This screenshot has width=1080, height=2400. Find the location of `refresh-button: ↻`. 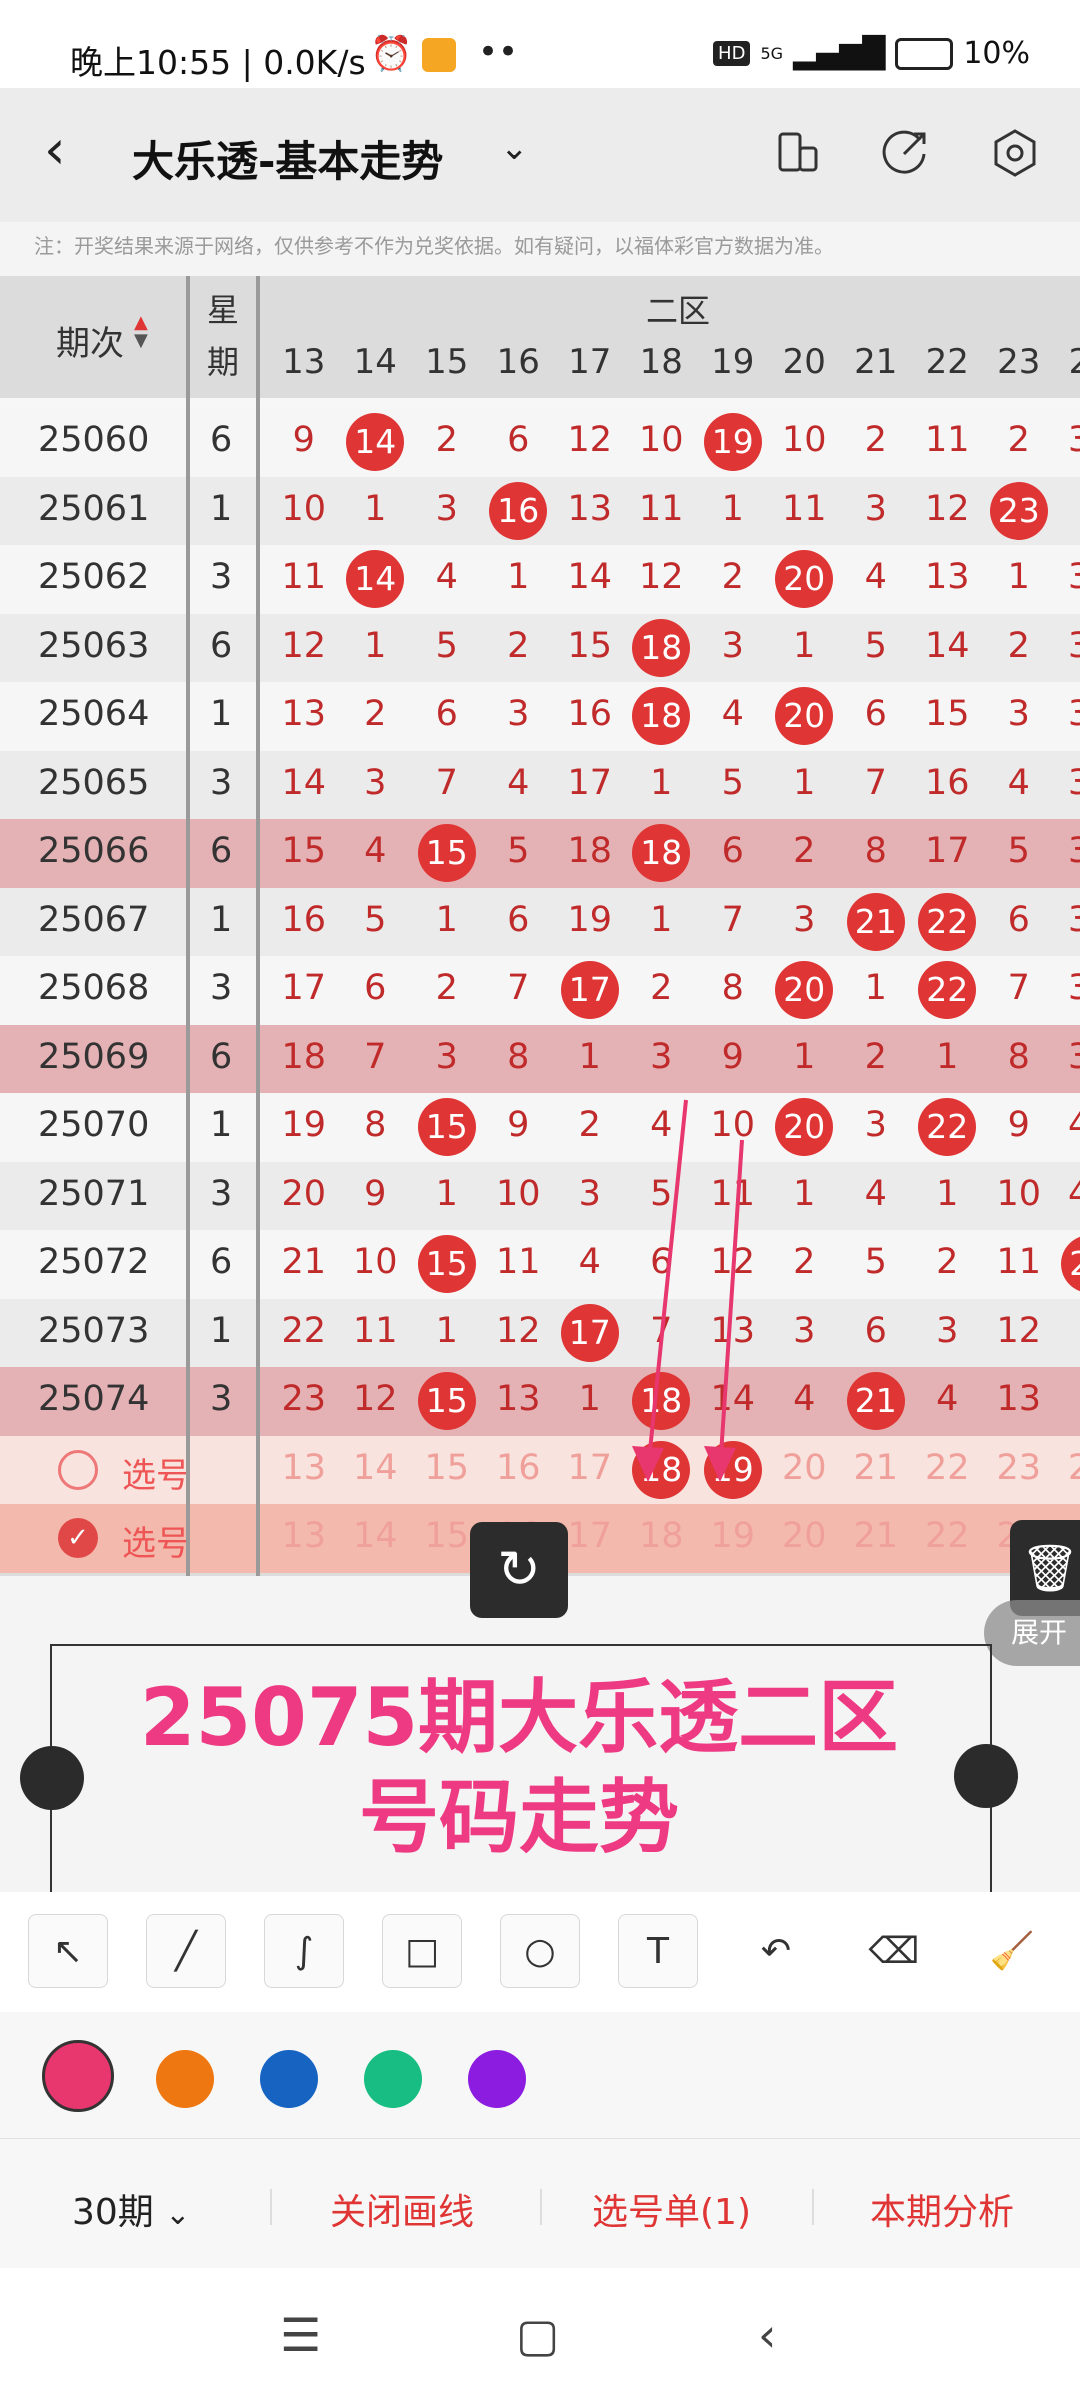

refresh-button: ↻ is located at coordinates (519, 1570).